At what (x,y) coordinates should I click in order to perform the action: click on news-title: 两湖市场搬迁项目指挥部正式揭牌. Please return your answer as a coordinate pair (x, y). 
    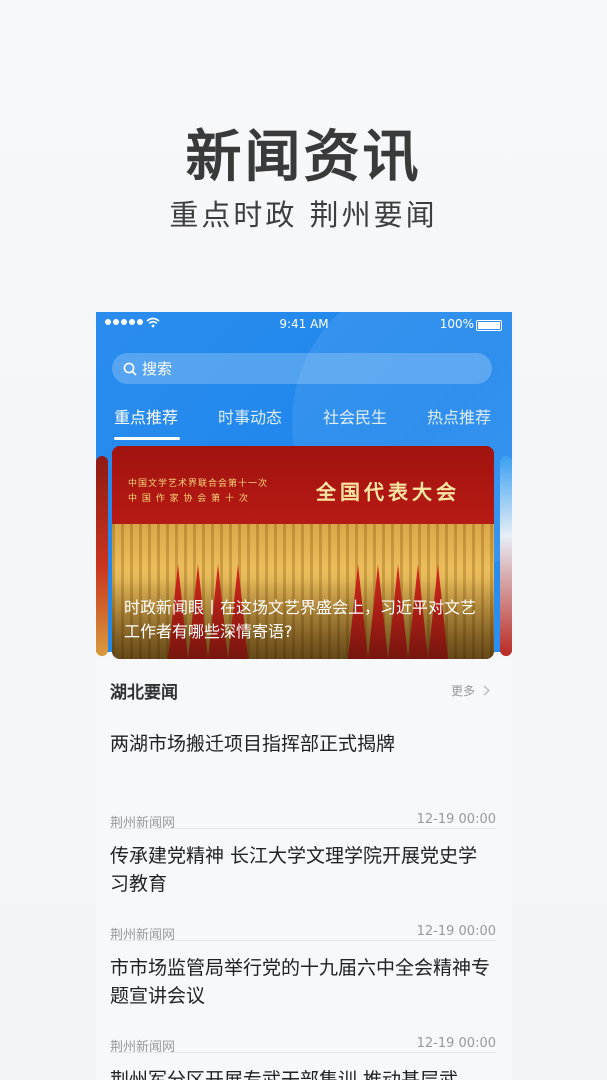
    Looking at the image, I should click on (253, 744).